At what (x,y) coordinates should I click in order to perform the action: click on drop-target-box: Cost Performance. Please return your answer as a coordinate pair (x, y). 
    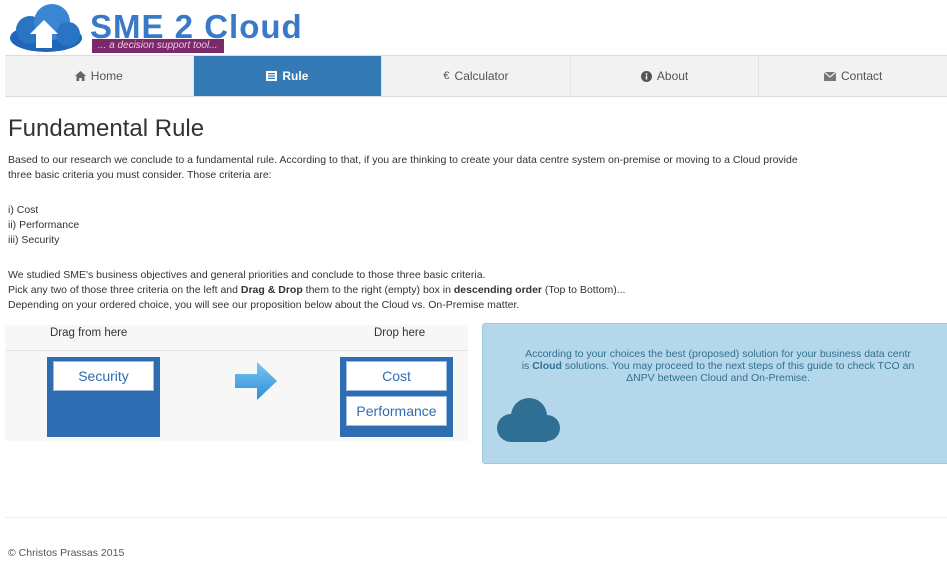
    Looking at the image, I should click on (396, 397).